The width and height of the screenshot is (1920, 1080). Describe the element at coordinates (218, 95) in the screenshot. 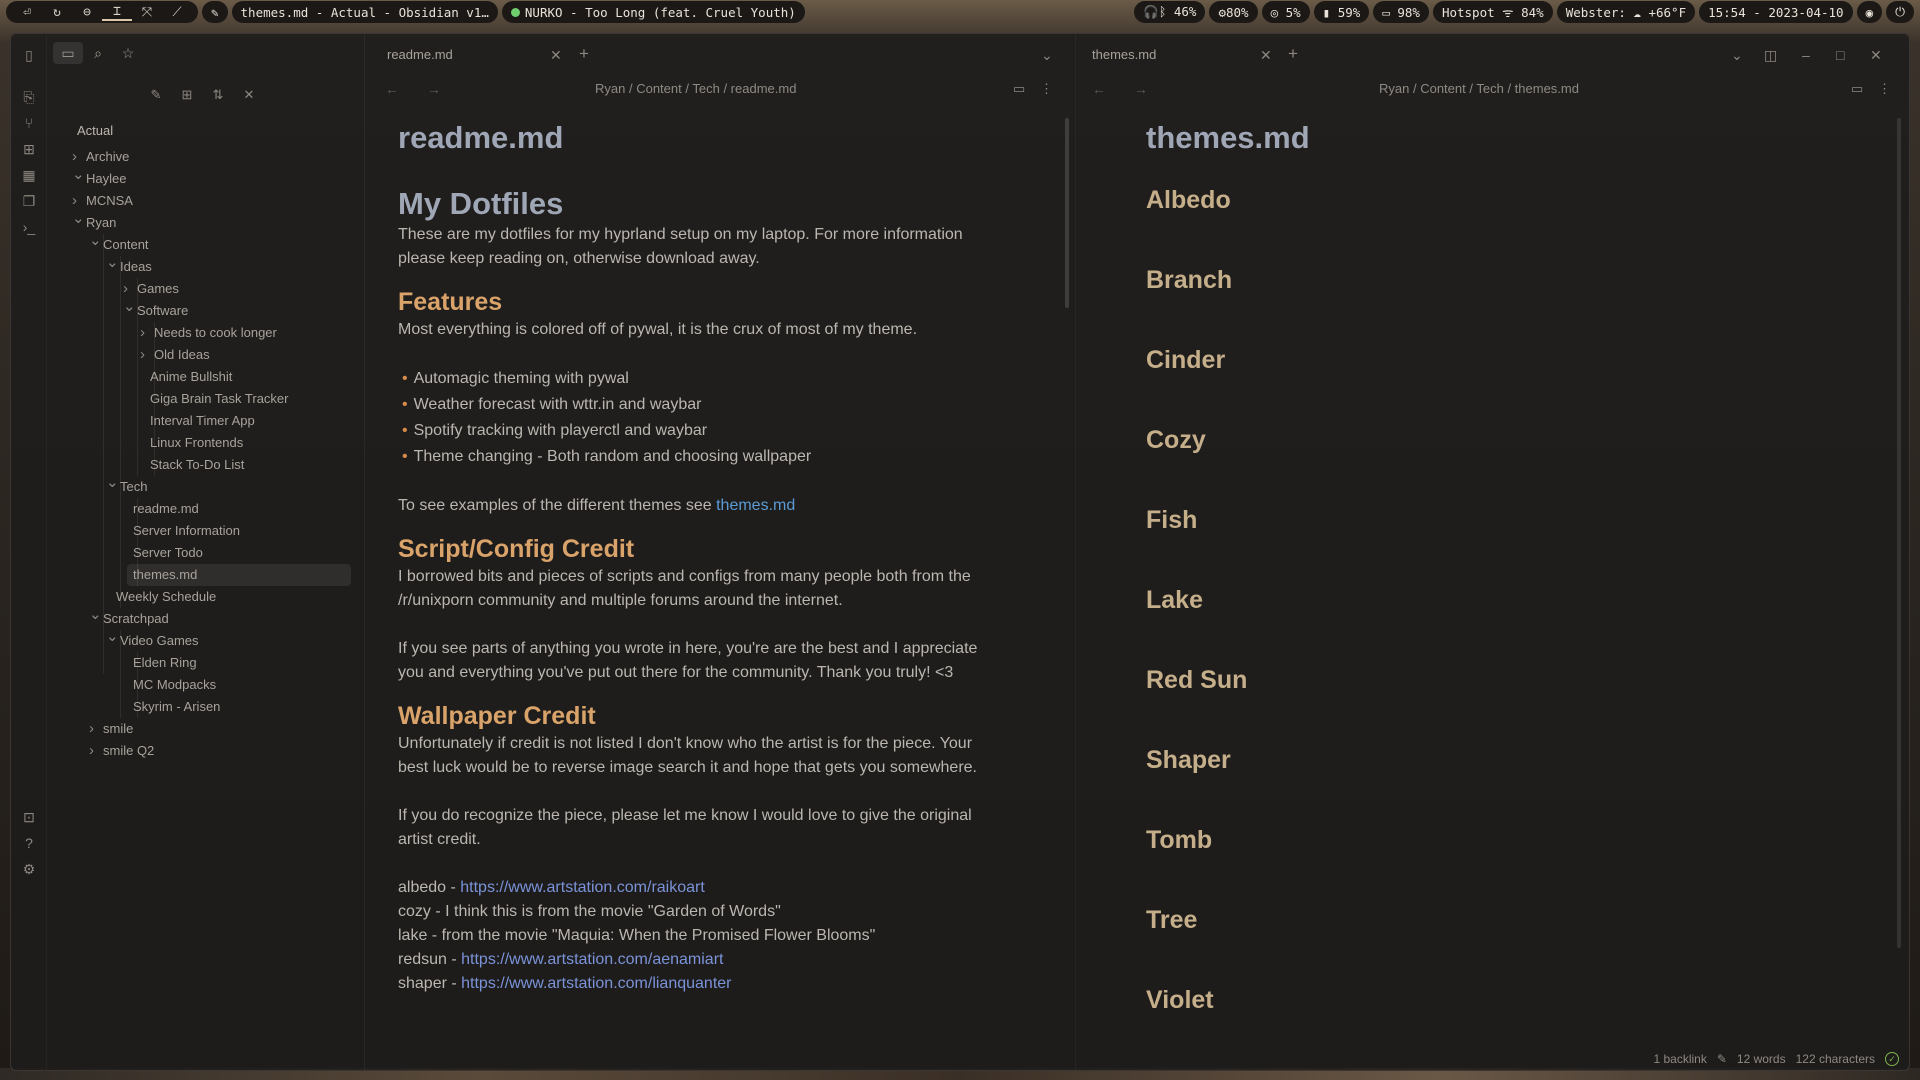

I see `sort-icon: ⇅` at that location.